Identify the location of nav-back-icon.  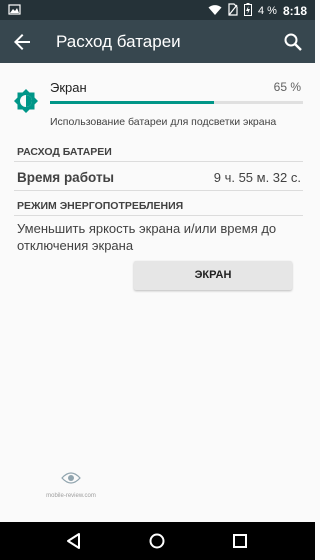
(74, 541).